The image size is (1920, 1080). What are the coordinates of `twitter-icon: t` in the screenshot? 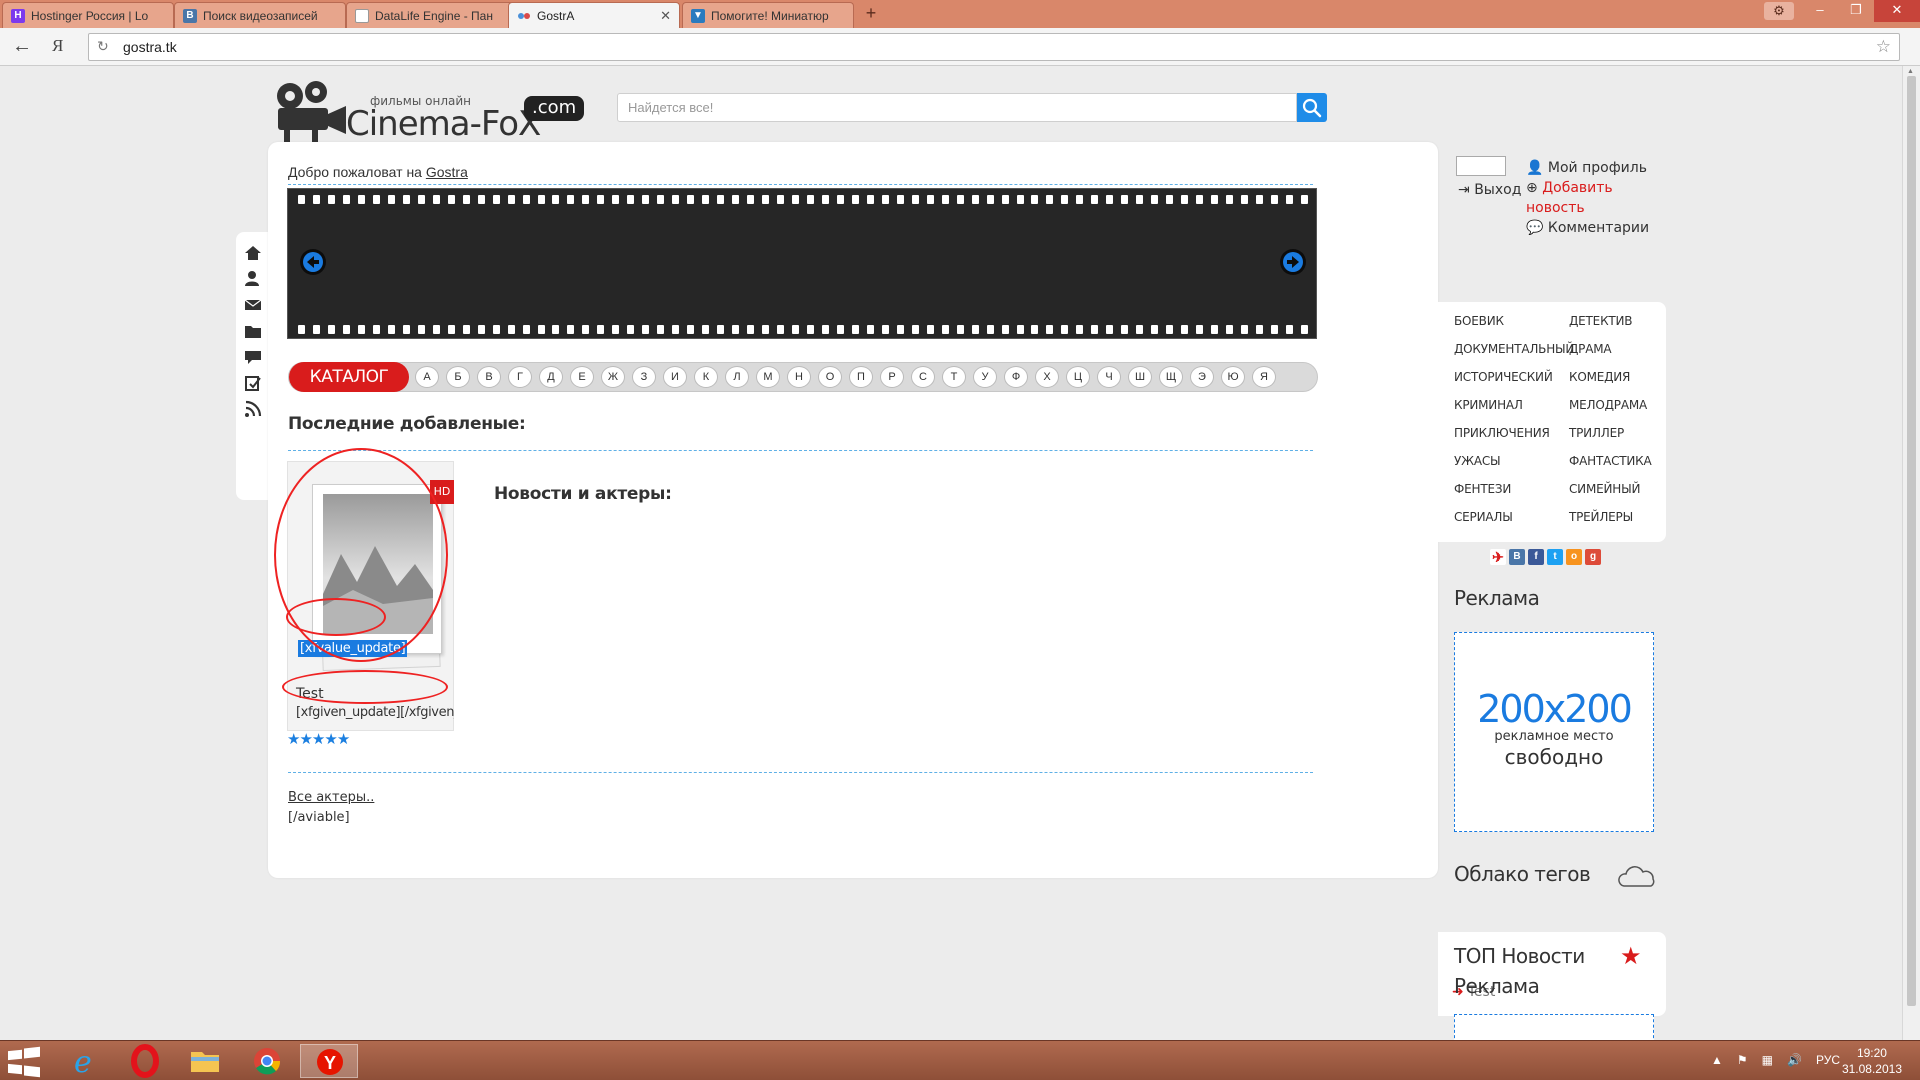 It's located at (1555, 557).